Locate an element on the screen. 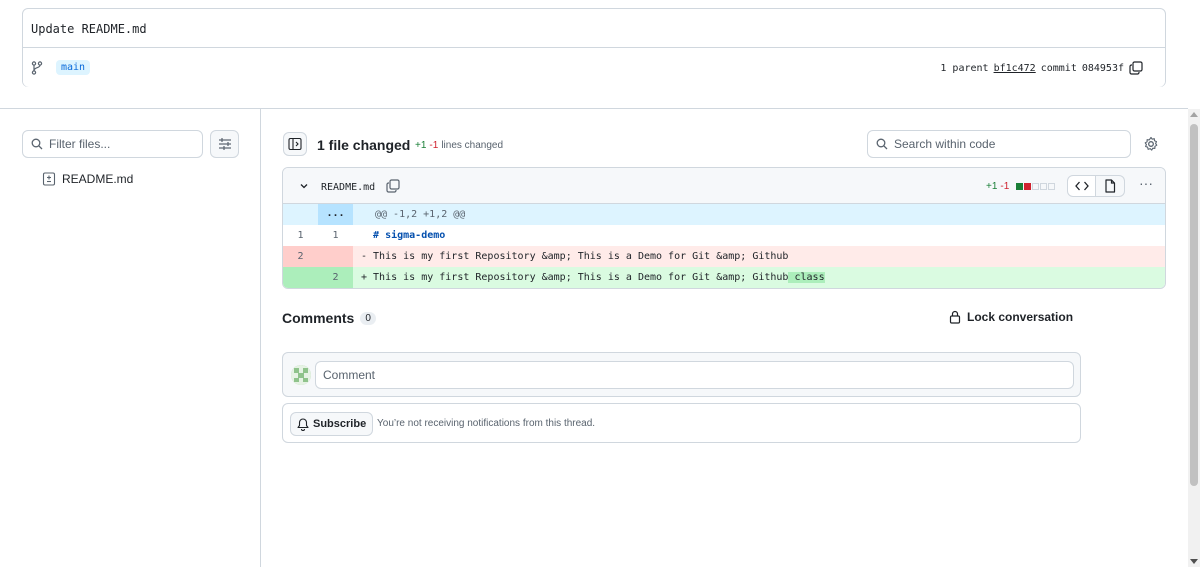 This screenshot has width=1200, height=567. sliders-icon is located at coordinates (224, 144).